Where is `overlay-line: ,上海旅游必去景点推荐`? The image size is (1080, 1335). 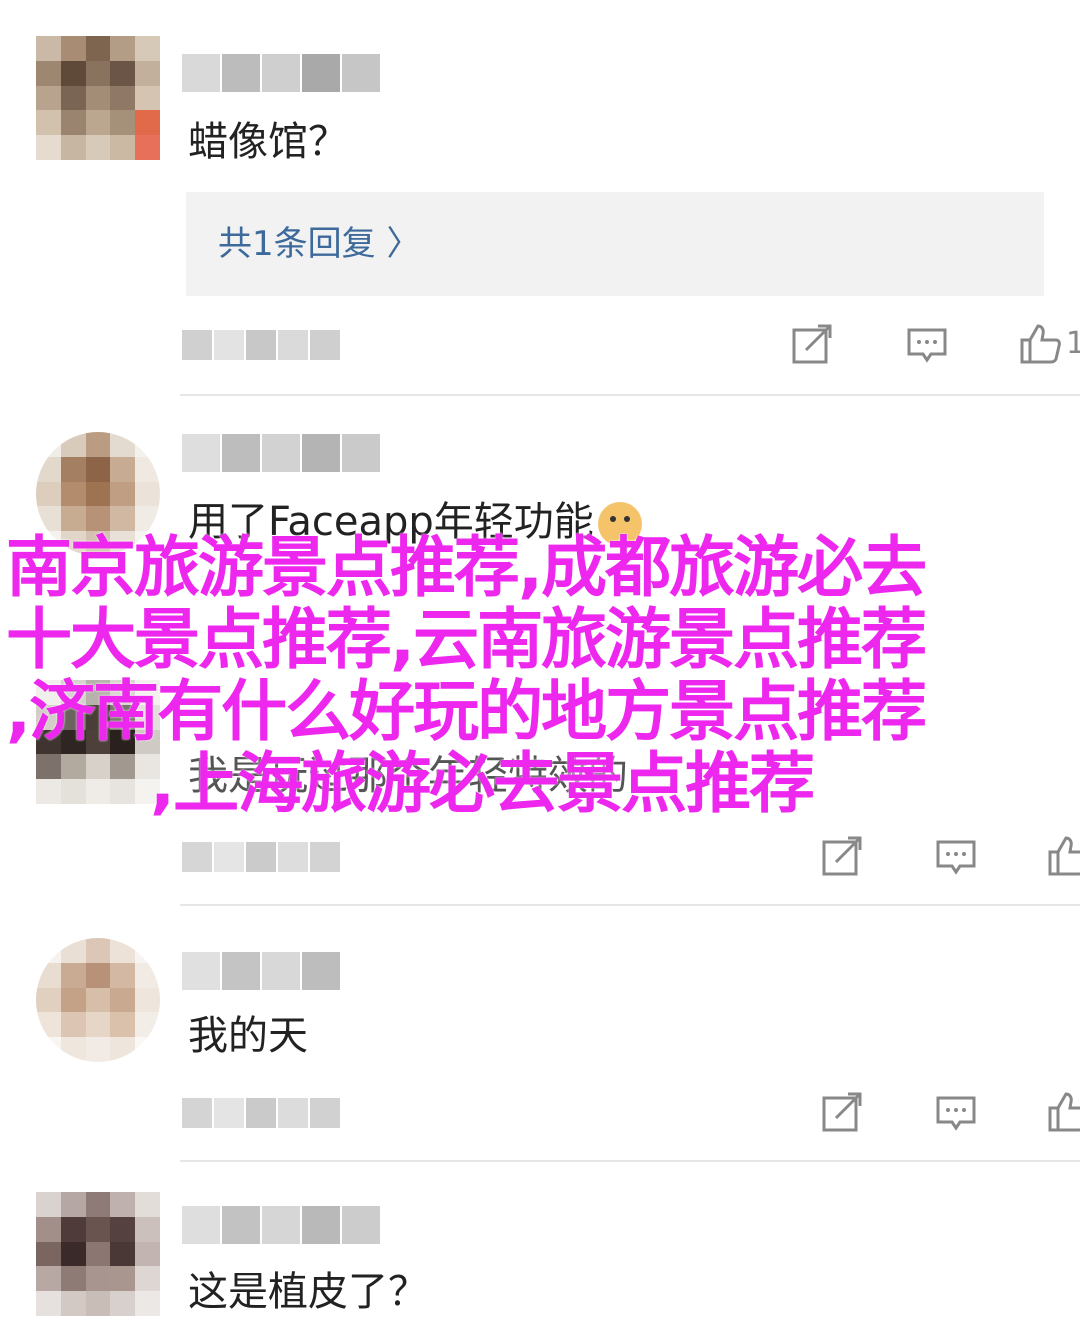 overlay-line: ,上海旅游必去景点推荐 is located at coordinates (482, 783).